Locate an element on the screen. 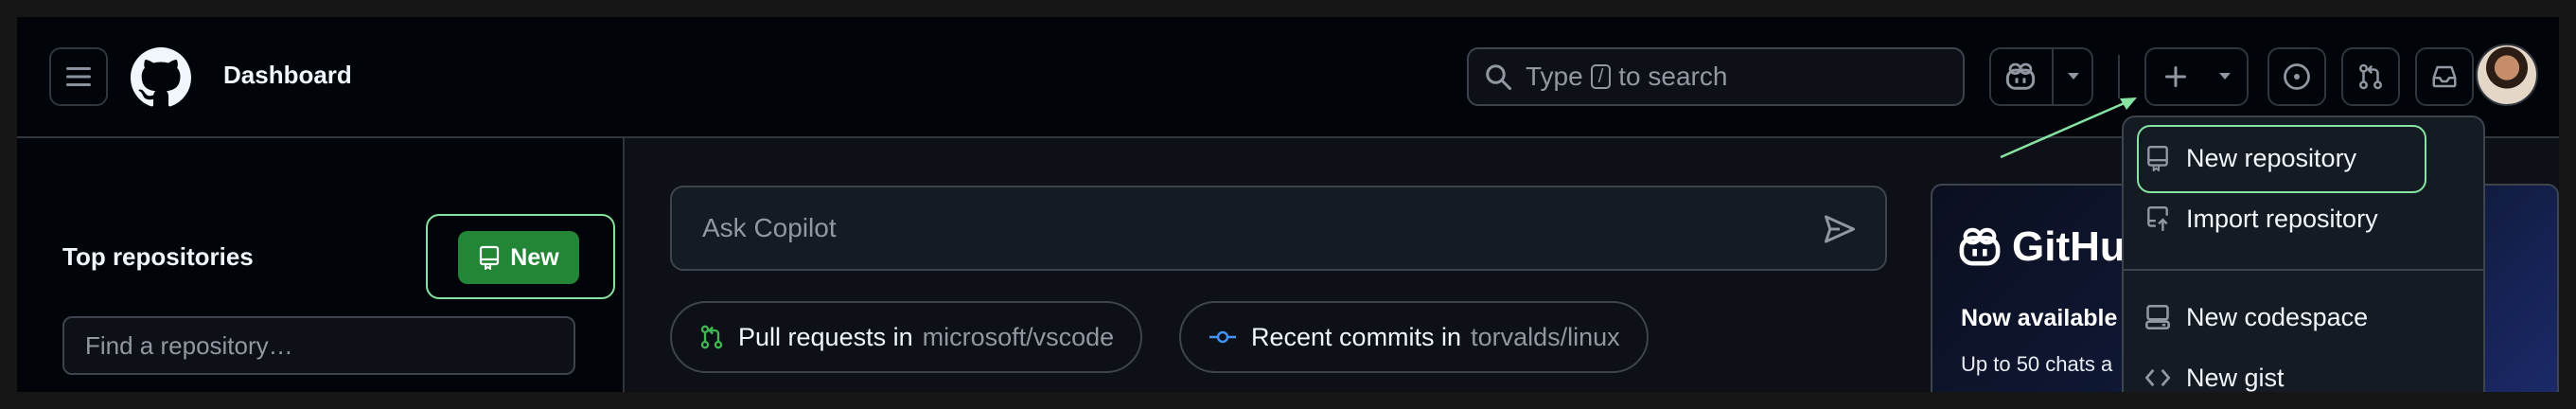 Image resolution: width=2576 pixels, height=409 pixels. menu-item-label: New codespace is located at coordinates (2277, 316).